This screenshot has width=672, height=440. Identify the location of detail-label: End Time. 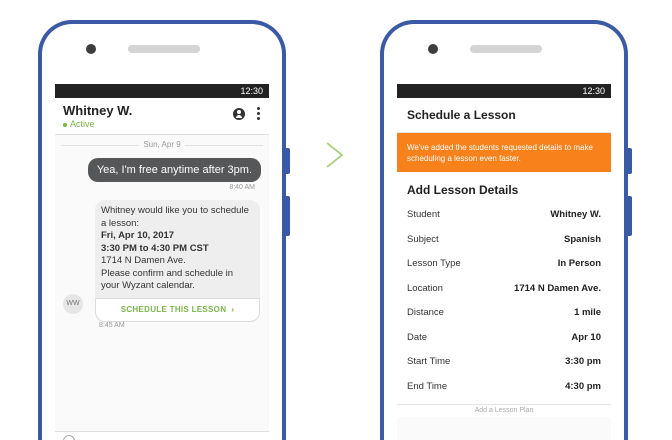
(427, 386).